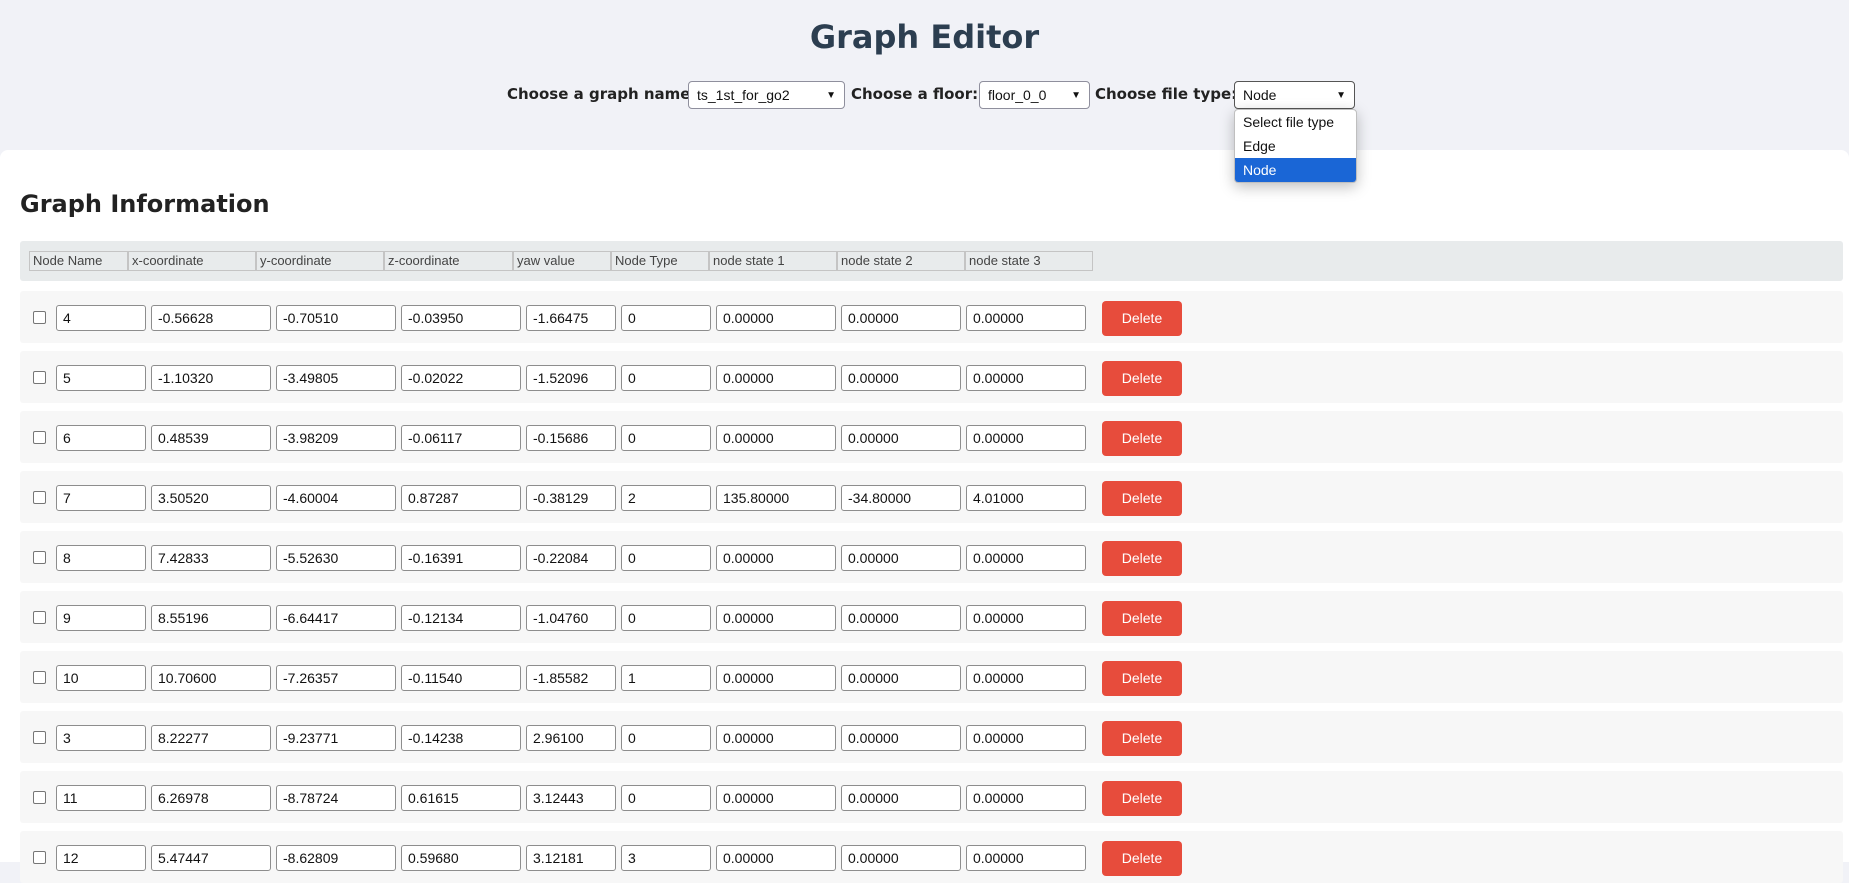 The height and width of the screenshot is (883, 1849). Describe the element at coordinates (336, 798) in the screenshot. I see `y-coordinate-input: -8.78724` at that location.